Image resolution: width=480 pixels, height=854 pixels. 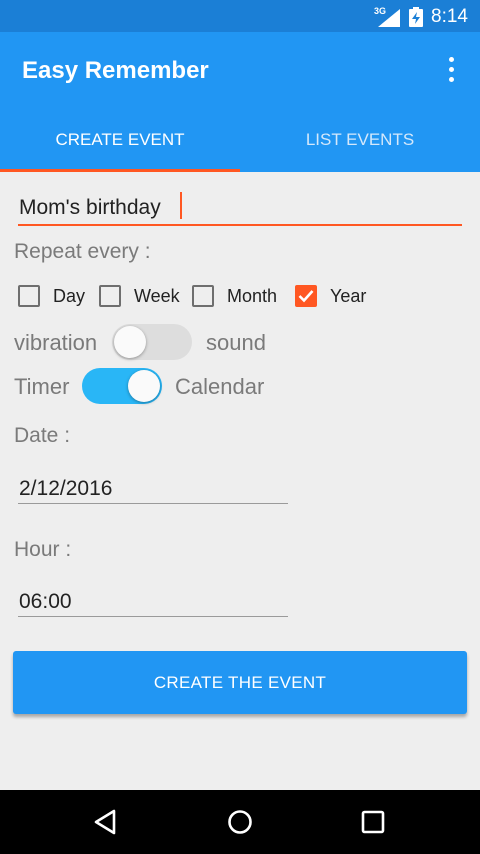 What do you see at coordinates (240, 682) in the screenshot?
I see `create-event-button: CREATE THE EVENT` at bounding box center [240, 682].